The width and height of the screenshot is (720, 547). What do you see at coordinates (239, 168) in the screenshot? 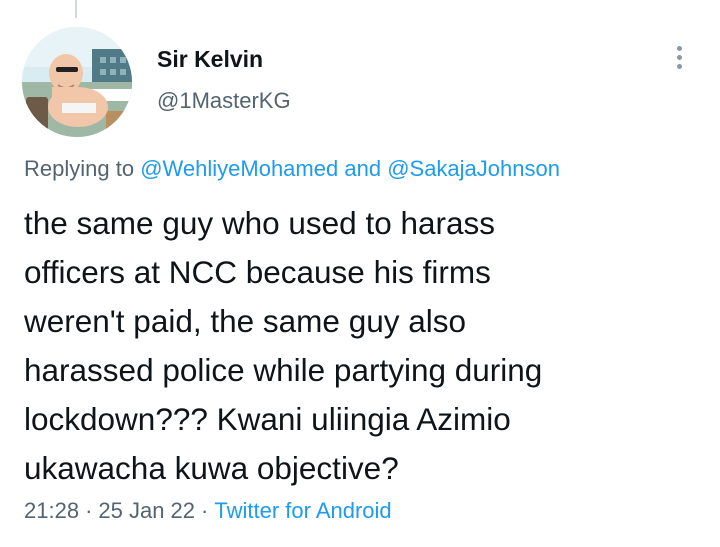
I see `mention-link-wehliyemohamed: @WehliyeMohamed` at bounding box center [239, 168].